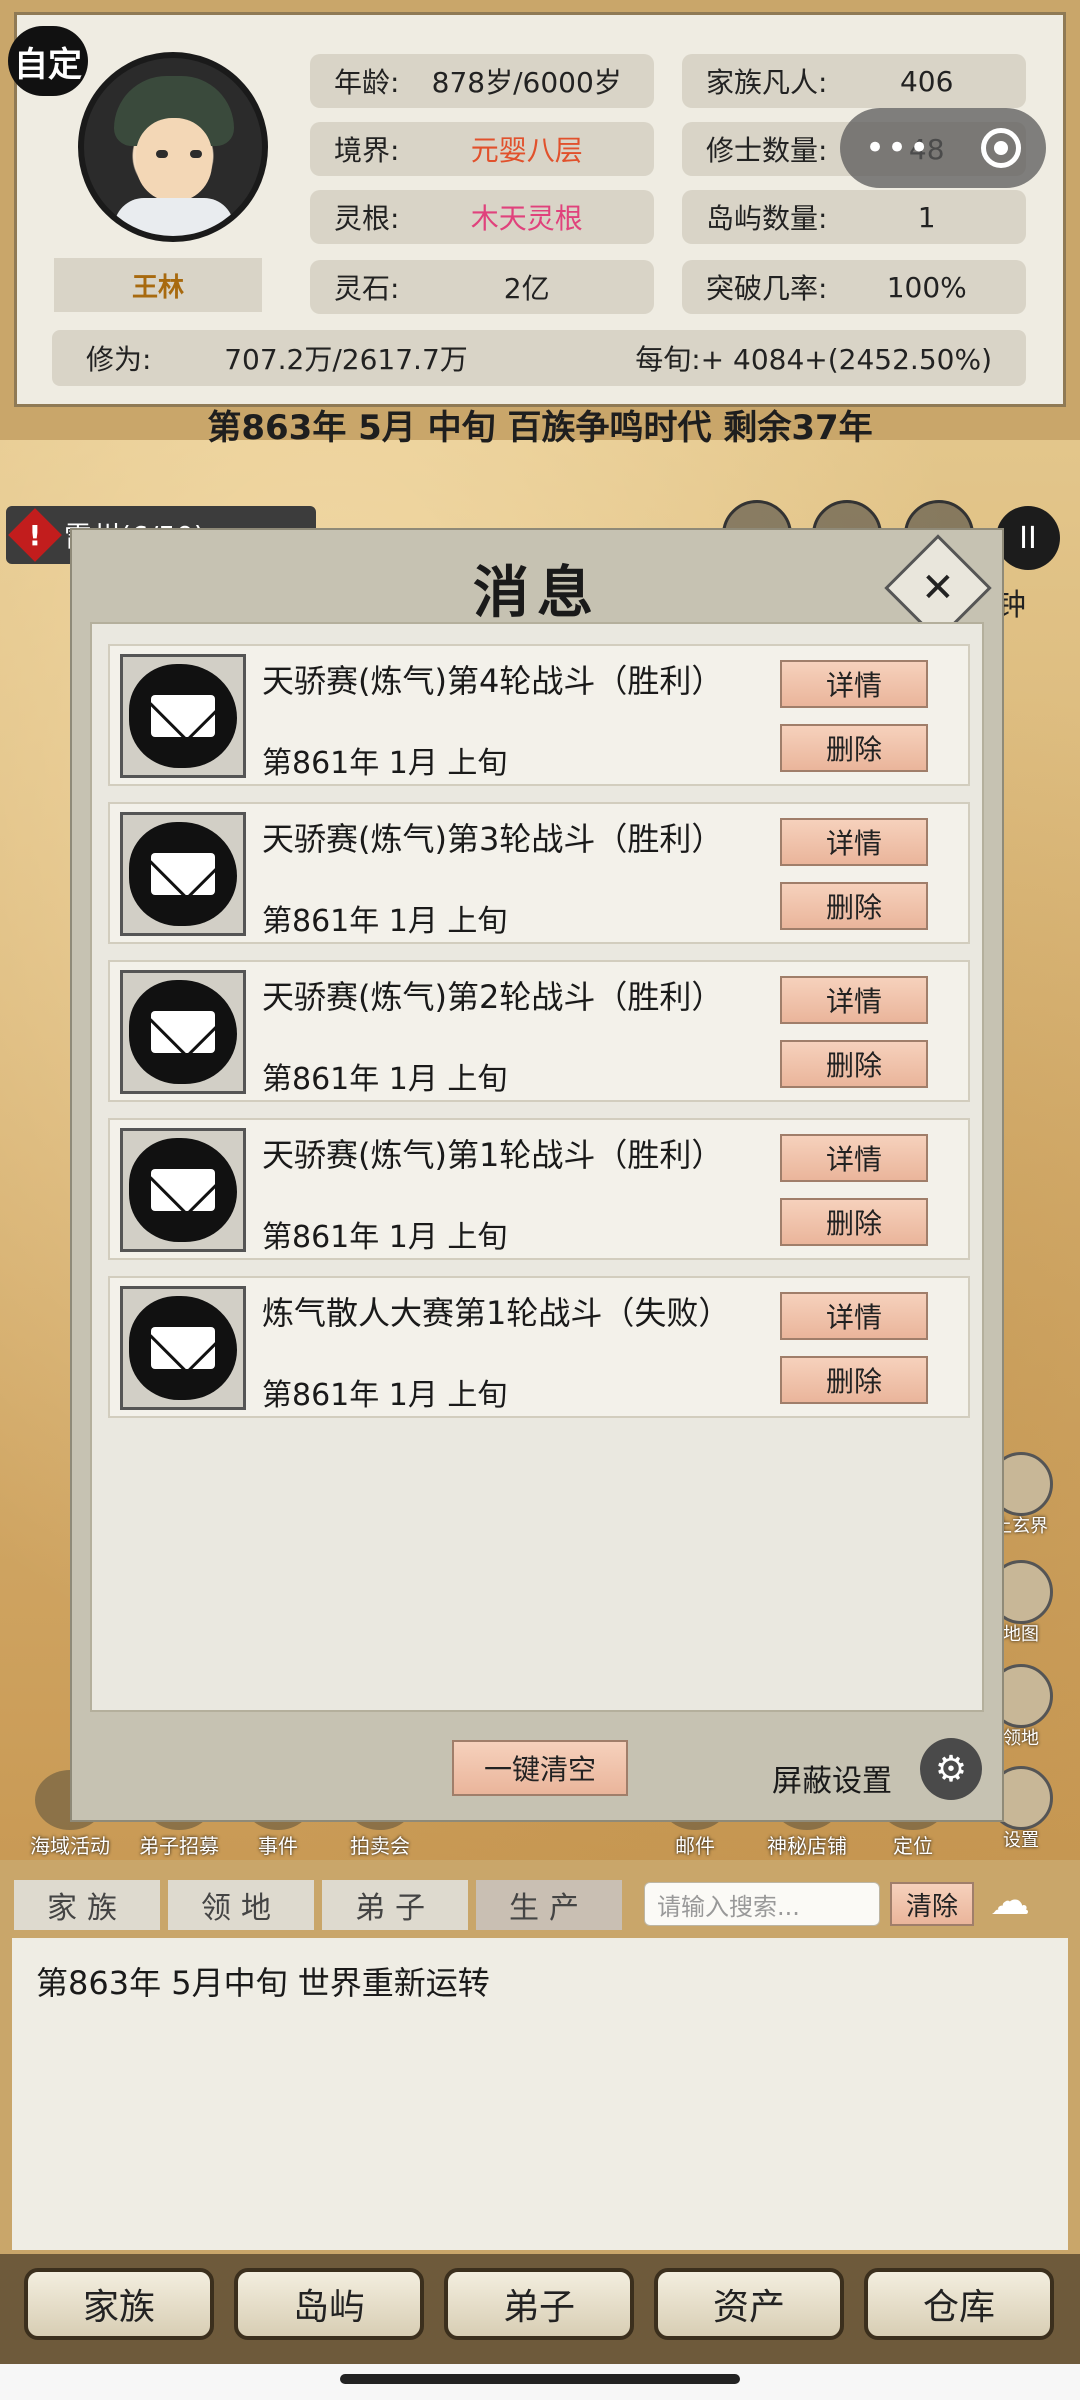 The height and width of the screenshot is (2400, 1080). Describe the element at coordinates (539, 2304) in the screenshot. I see `nav-disciples: 弟子` at that location.